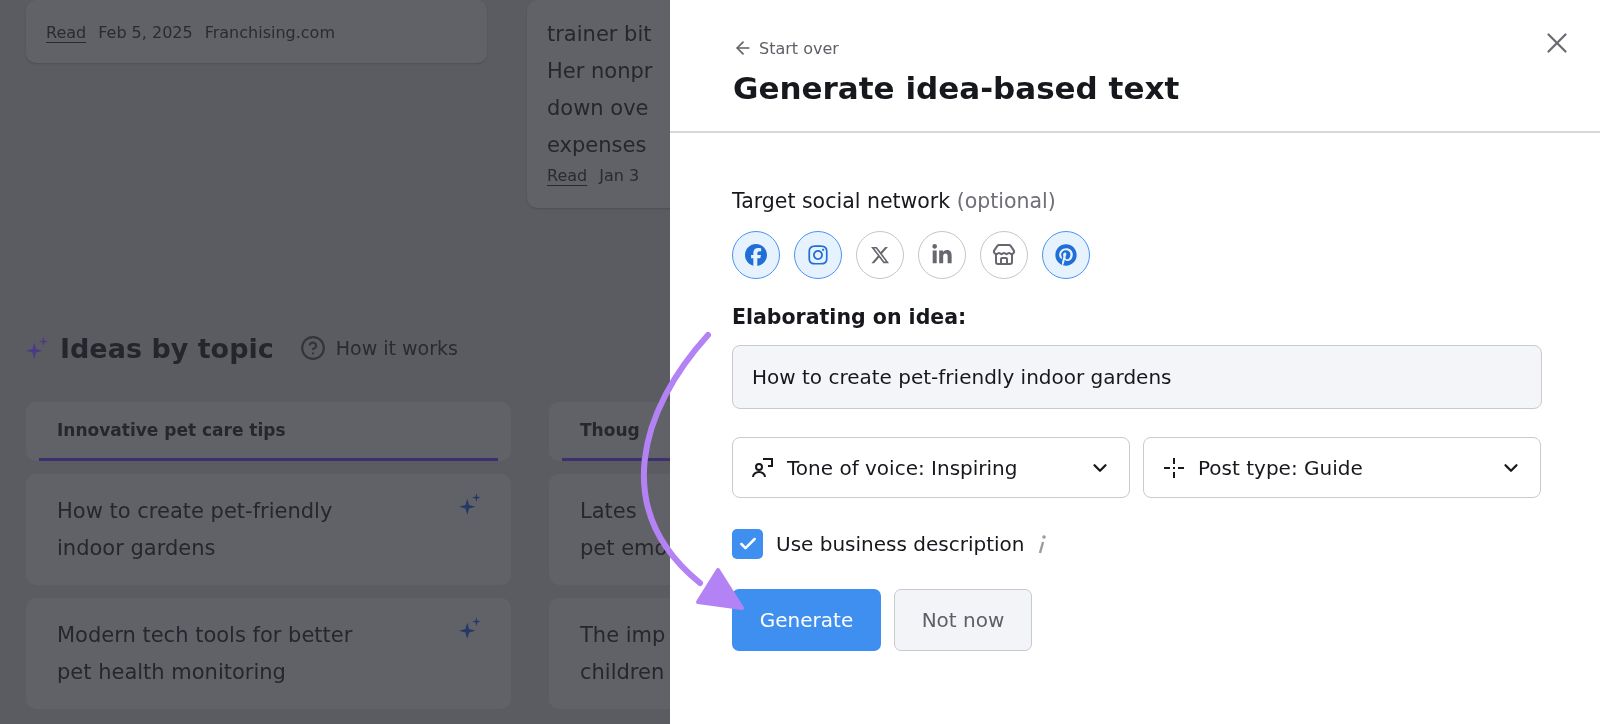  What do you see at coordinates (894, 201) in the screenshot?
I see `network-label: Target social network (optional)` at bounding box center [894, 201].